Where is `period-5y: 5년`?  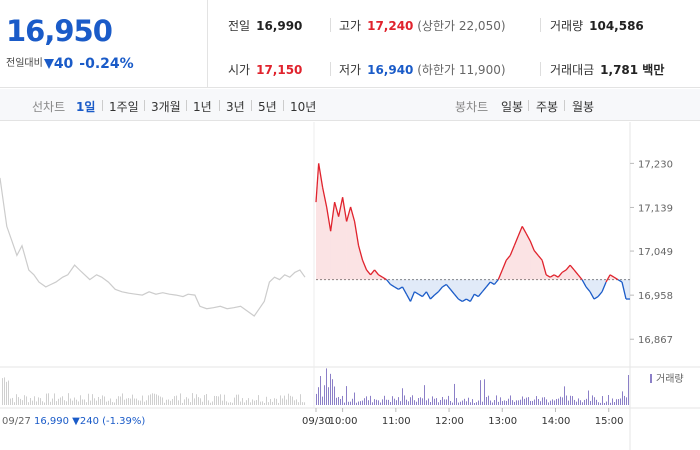
period-5y: 5년 is located at coordinates (267, 106).